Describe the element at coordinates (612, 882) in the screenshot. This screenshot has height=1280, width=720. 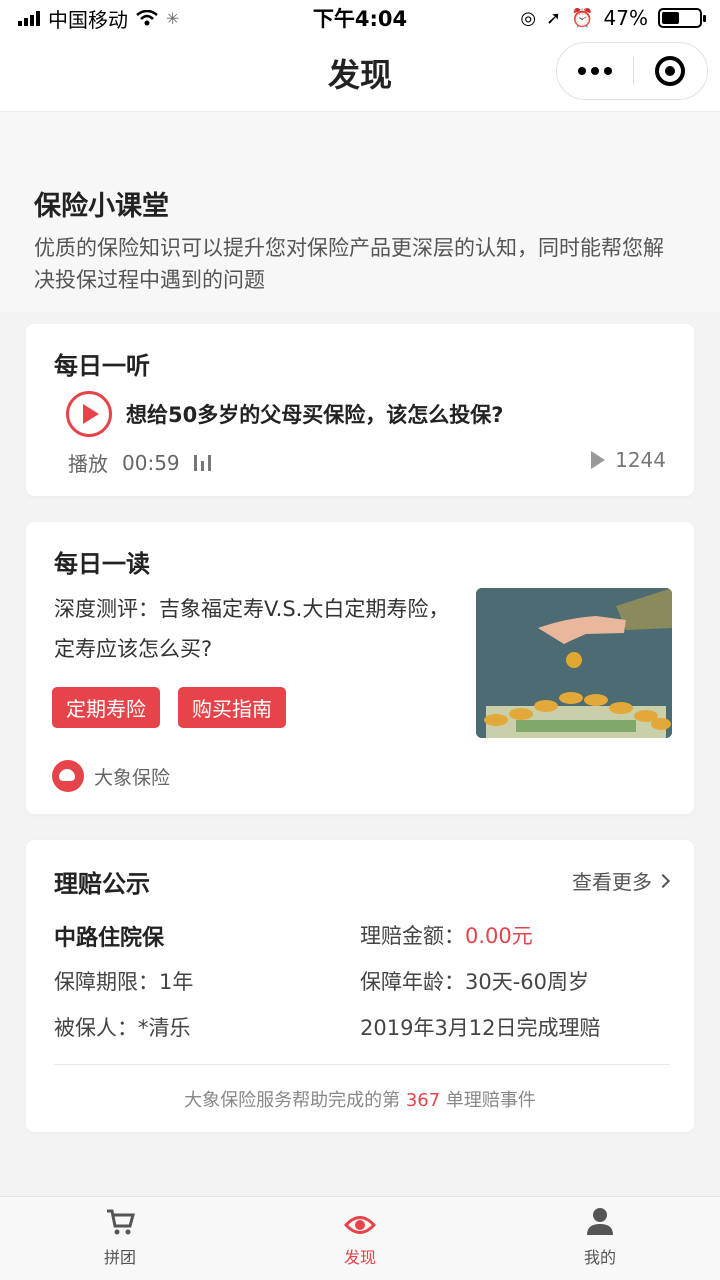
I see `view-more-label: 查看更多` at that location.